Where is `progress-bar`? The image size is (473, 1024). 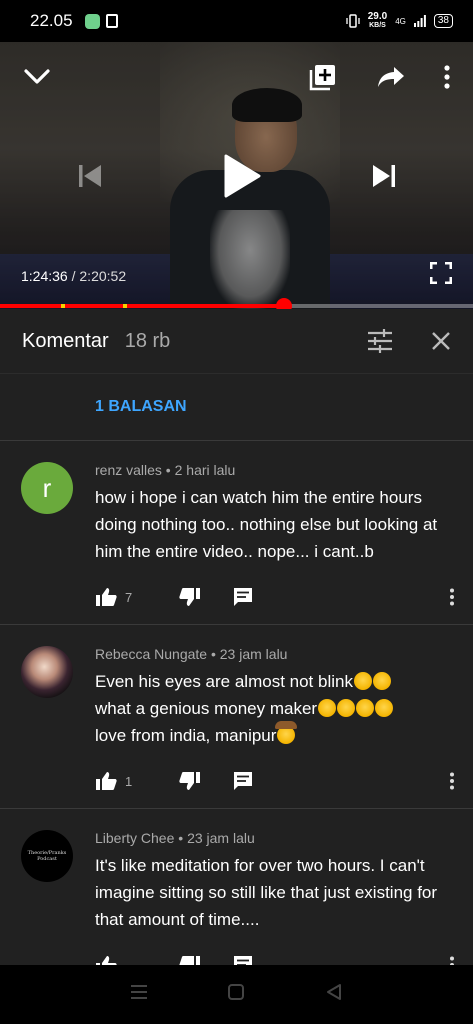
progress-bar is located at coordinates (236, 303).